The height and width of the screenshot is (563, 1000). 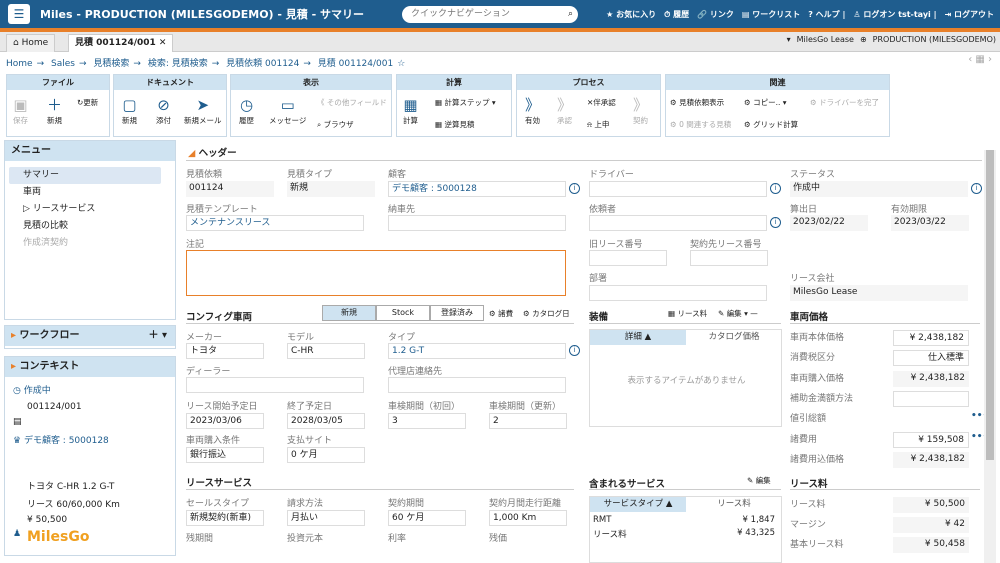 I want to click on dropdown-icon: ▾, so click(x=789, y=39).